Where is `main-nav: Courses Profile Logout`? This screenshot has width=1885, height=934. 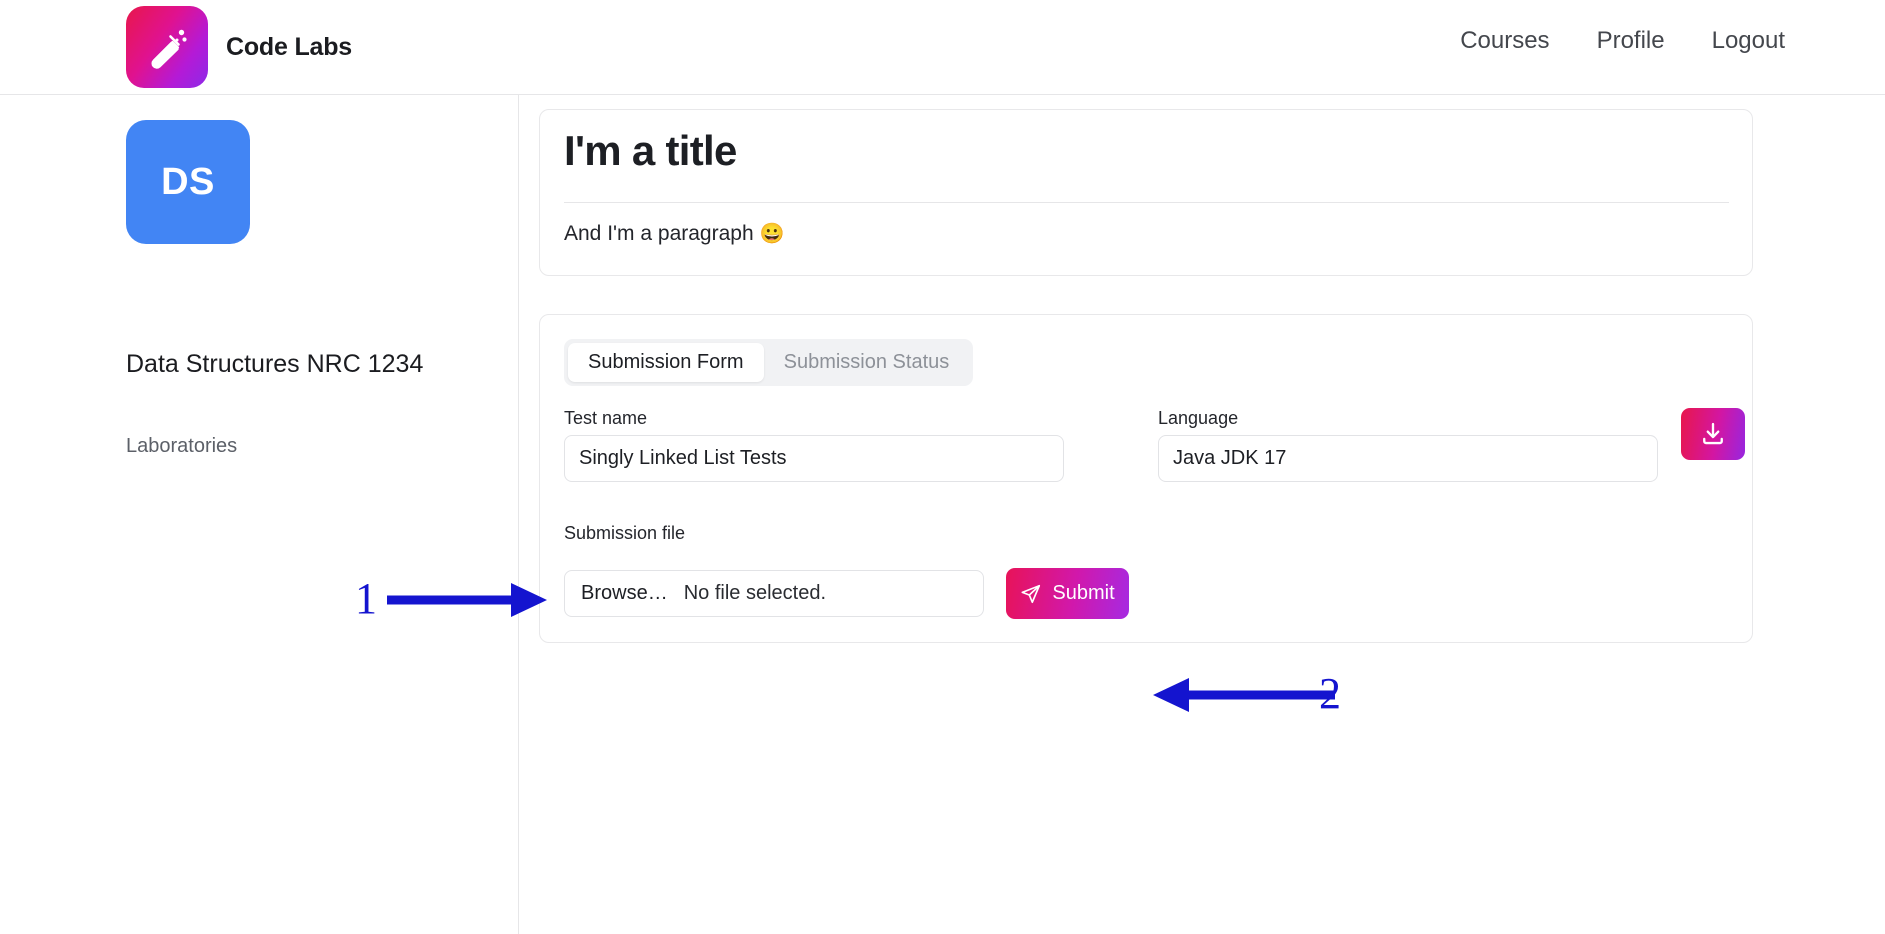
main-nav: Courses Profile Logout is located at coordinates (1622, 41).